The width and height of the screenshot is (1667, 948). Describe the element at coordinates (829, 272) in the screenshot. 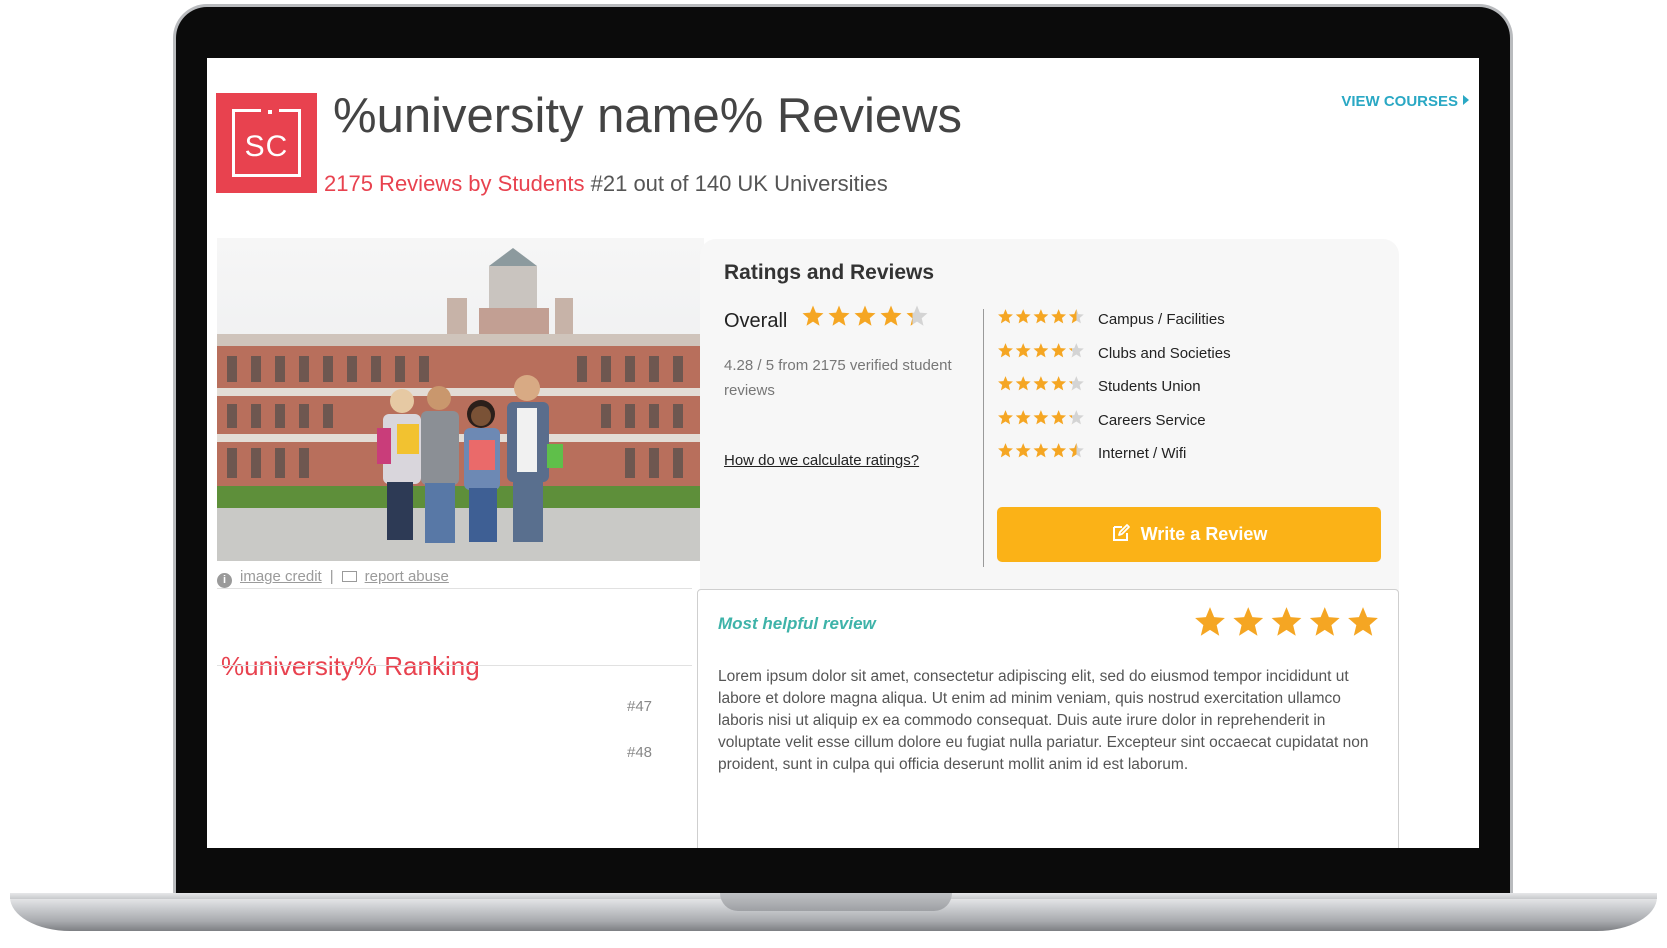

I see `ratings-title: Ratings and Reviews` at that location.